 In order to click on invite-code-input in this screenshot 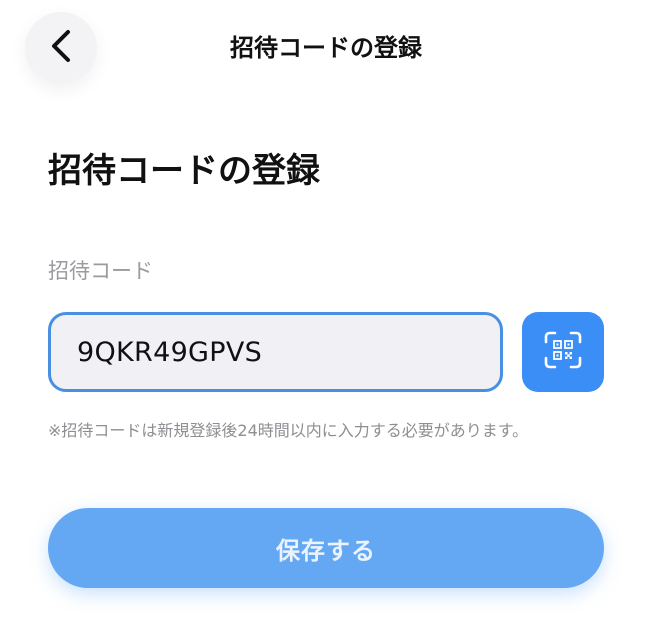, I will do `click(275, 352)`.